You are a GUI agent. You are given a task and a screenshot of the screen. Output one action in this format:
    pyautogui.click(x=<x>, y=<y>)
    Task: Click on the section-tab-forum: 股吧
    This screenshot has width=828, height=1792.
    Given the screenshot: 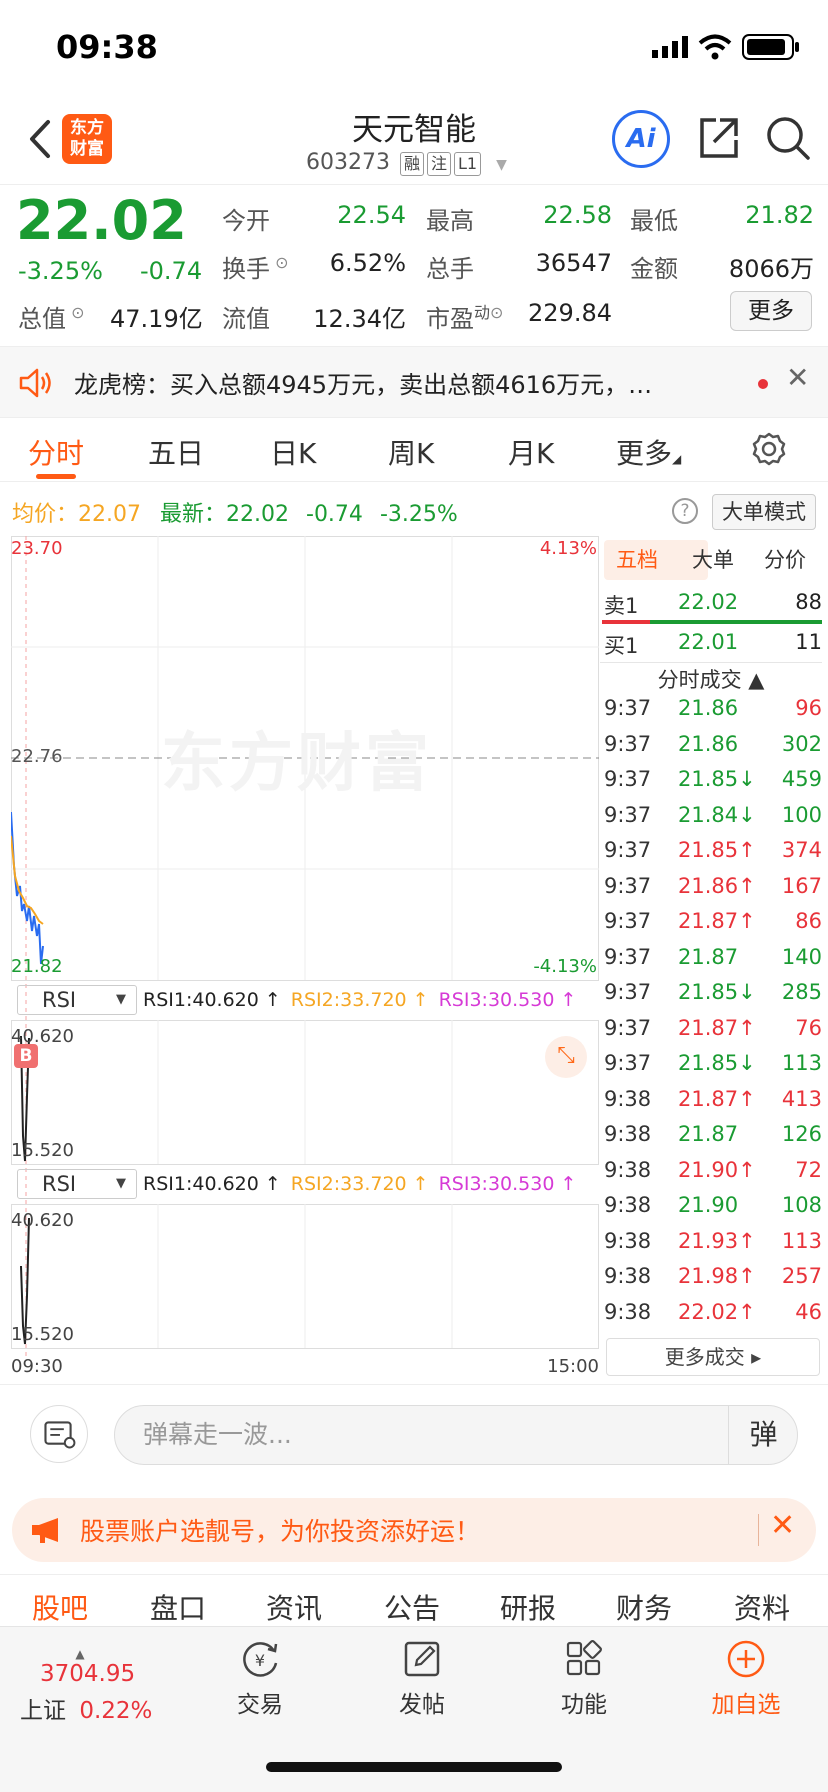 What is the action you would take?
    pyautogui.click(x=60, y=1607)
    